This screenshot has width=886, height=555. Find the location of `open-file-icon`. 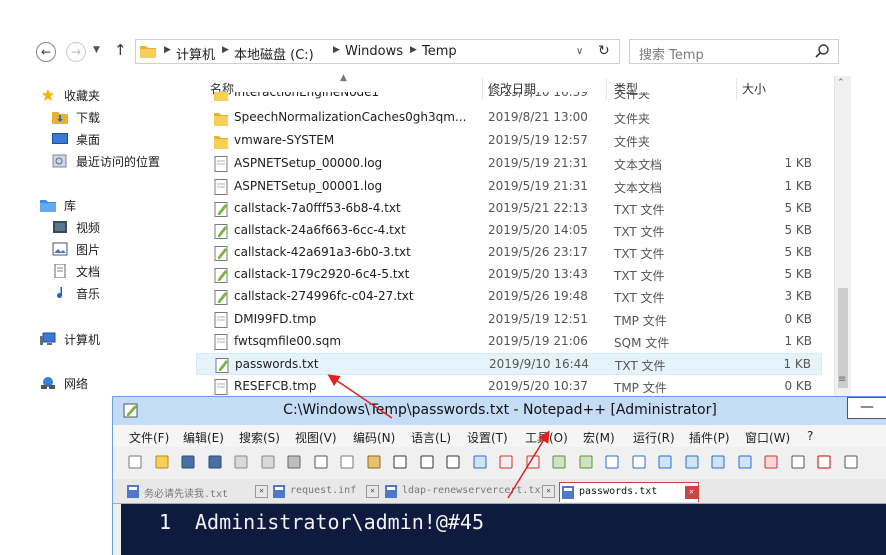

open-file-icon is located at coordinates (162, 462).